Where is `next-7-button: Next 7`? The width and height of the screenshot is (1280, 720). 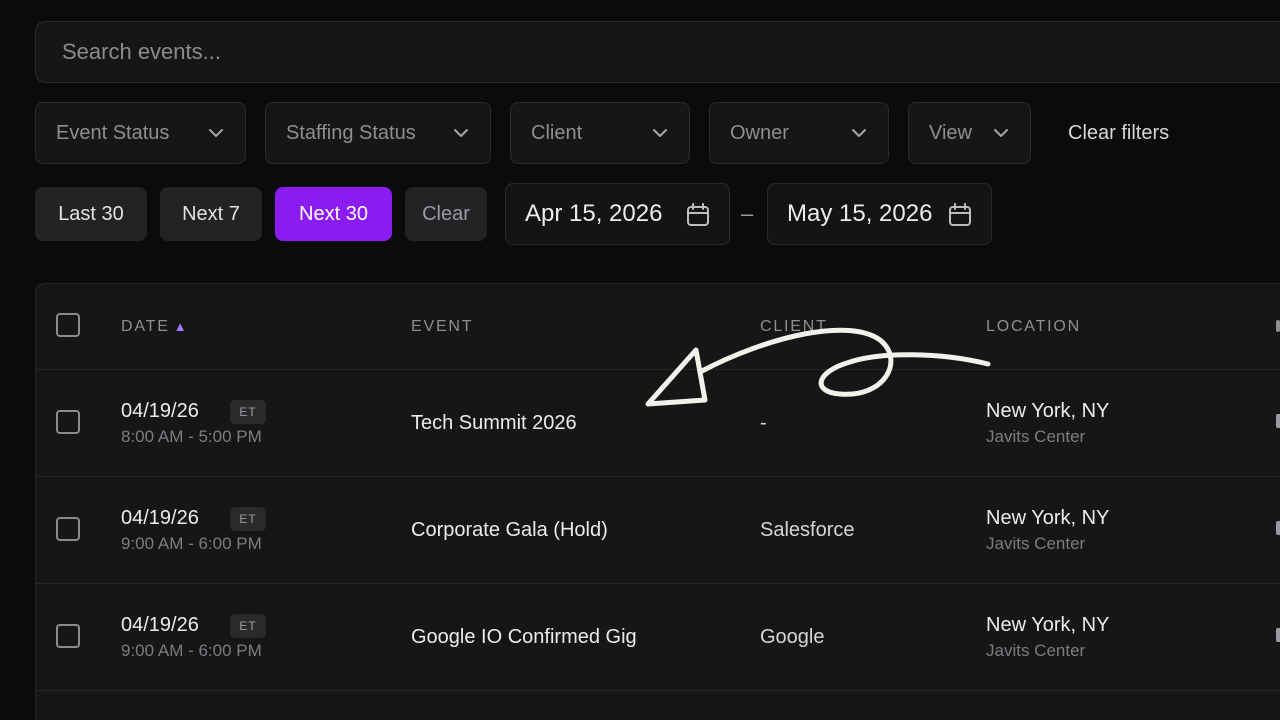
next-7-button: Next 7 is located at coordinates (211, 214).